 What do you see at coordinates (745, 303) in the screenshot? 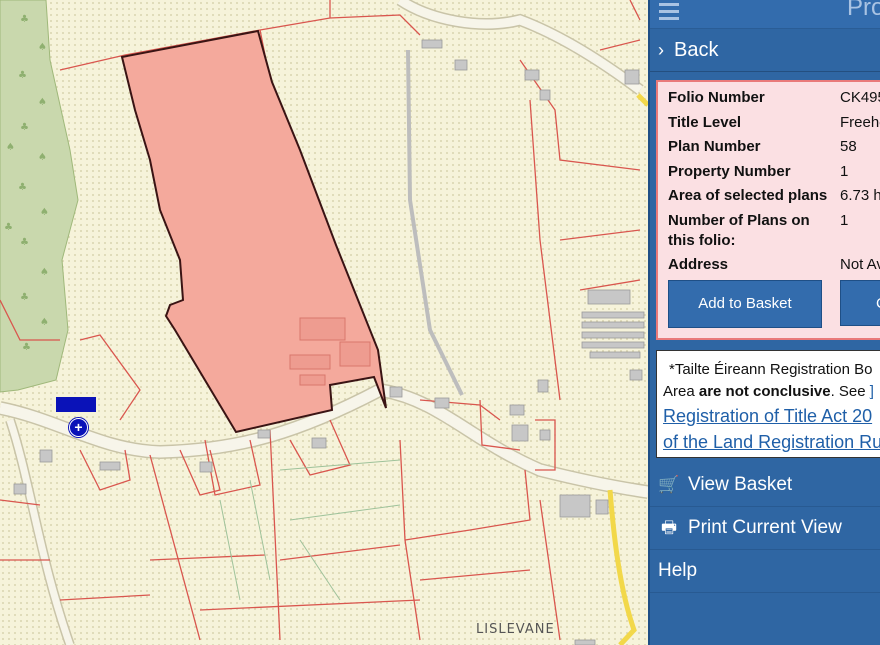
I see `add-to-basket-button: Add to Basket` at bounding box center [745, 303].